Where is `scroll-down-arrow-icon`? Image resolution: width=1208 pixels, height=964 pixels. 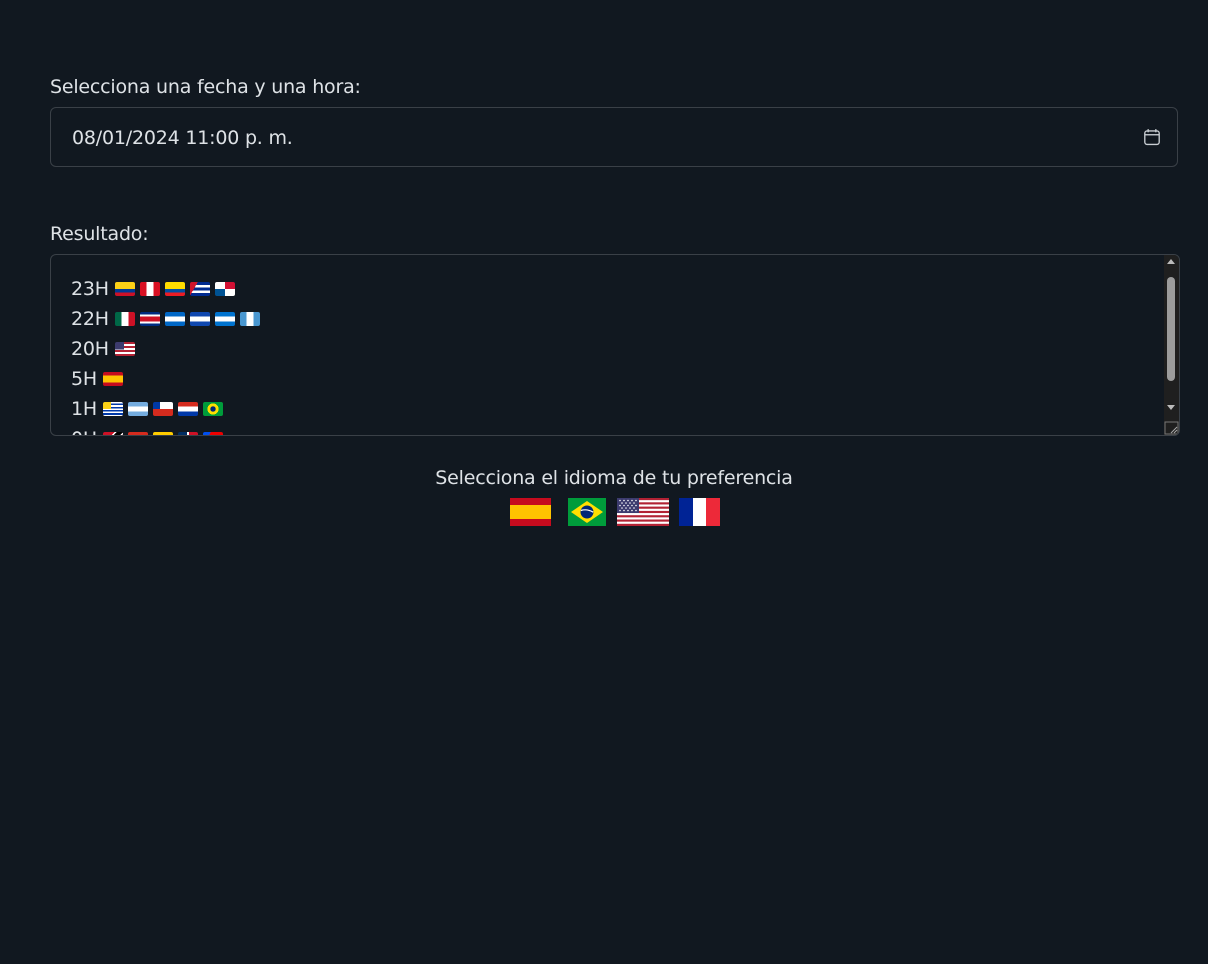 scroll-down-arrow-icon is located at coordinates (1171, 407).